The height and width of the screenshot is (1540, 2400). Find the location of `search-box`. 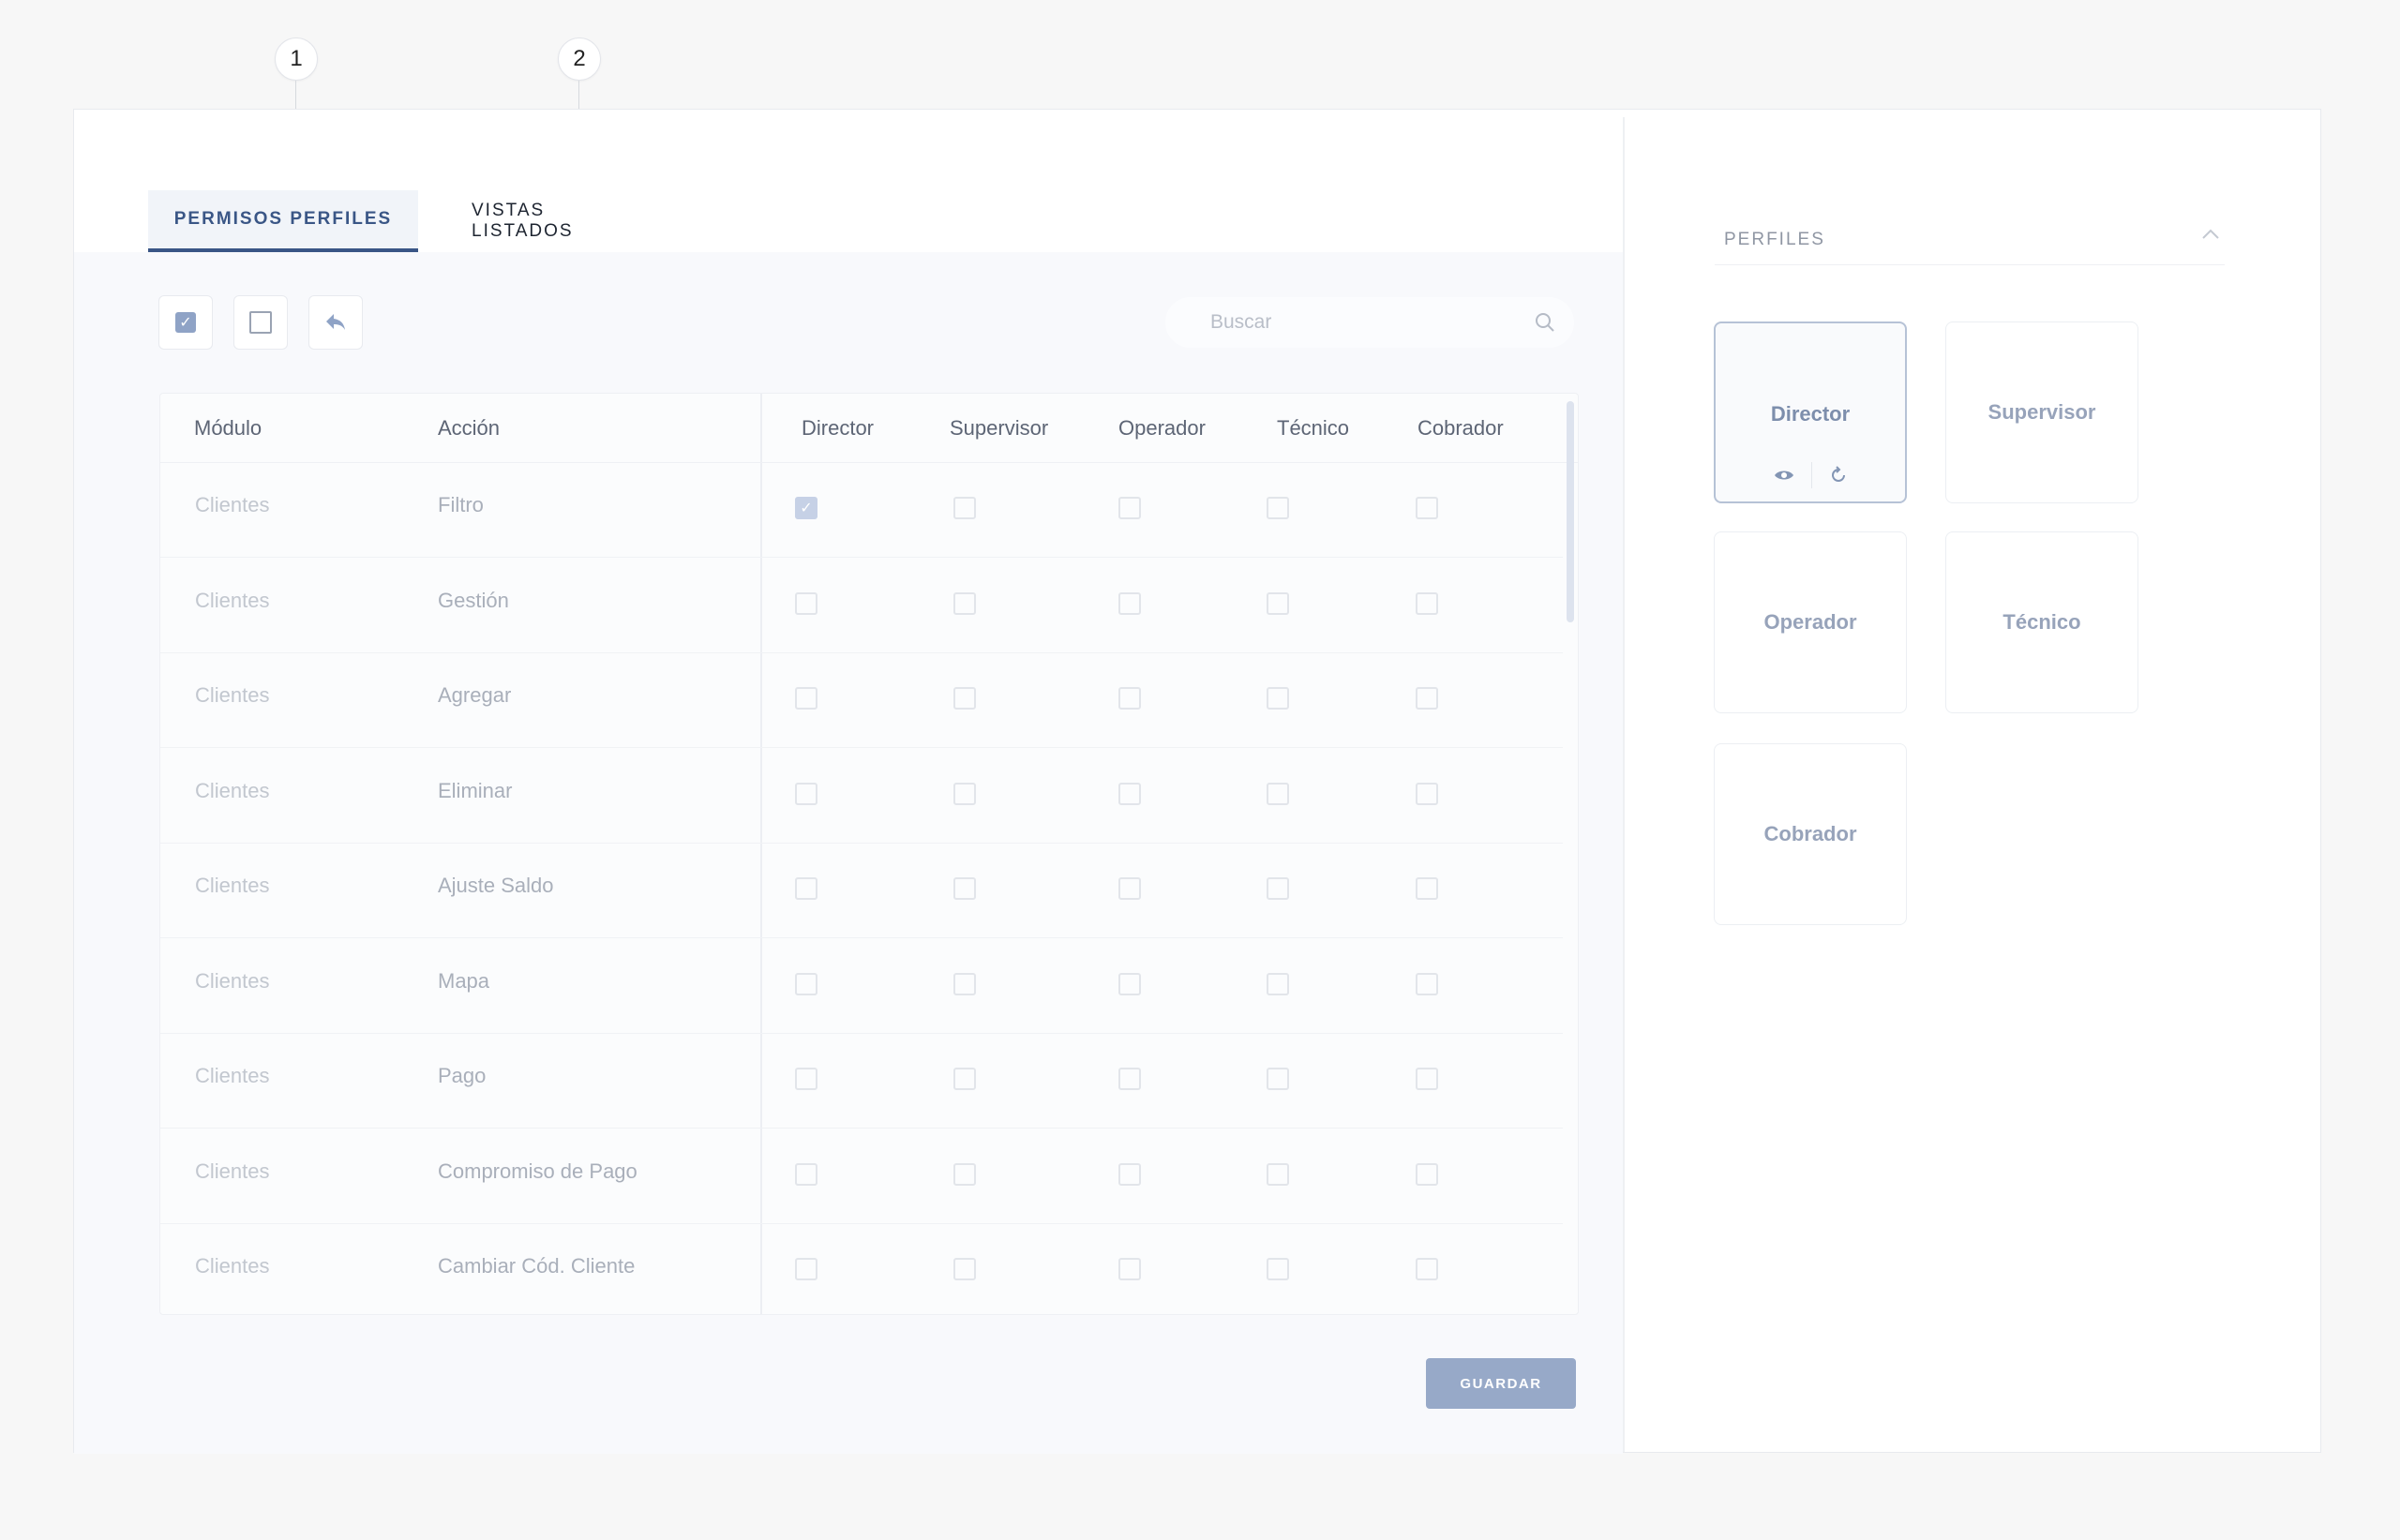

search-box is located at coordinates (1369, 322).